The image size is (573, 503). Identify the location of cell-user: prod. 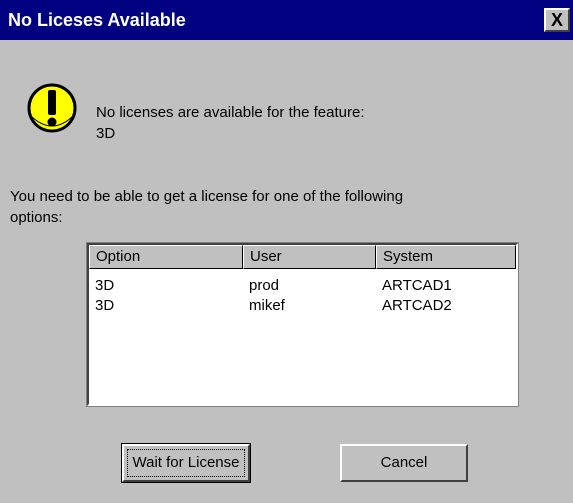
(264, 285).